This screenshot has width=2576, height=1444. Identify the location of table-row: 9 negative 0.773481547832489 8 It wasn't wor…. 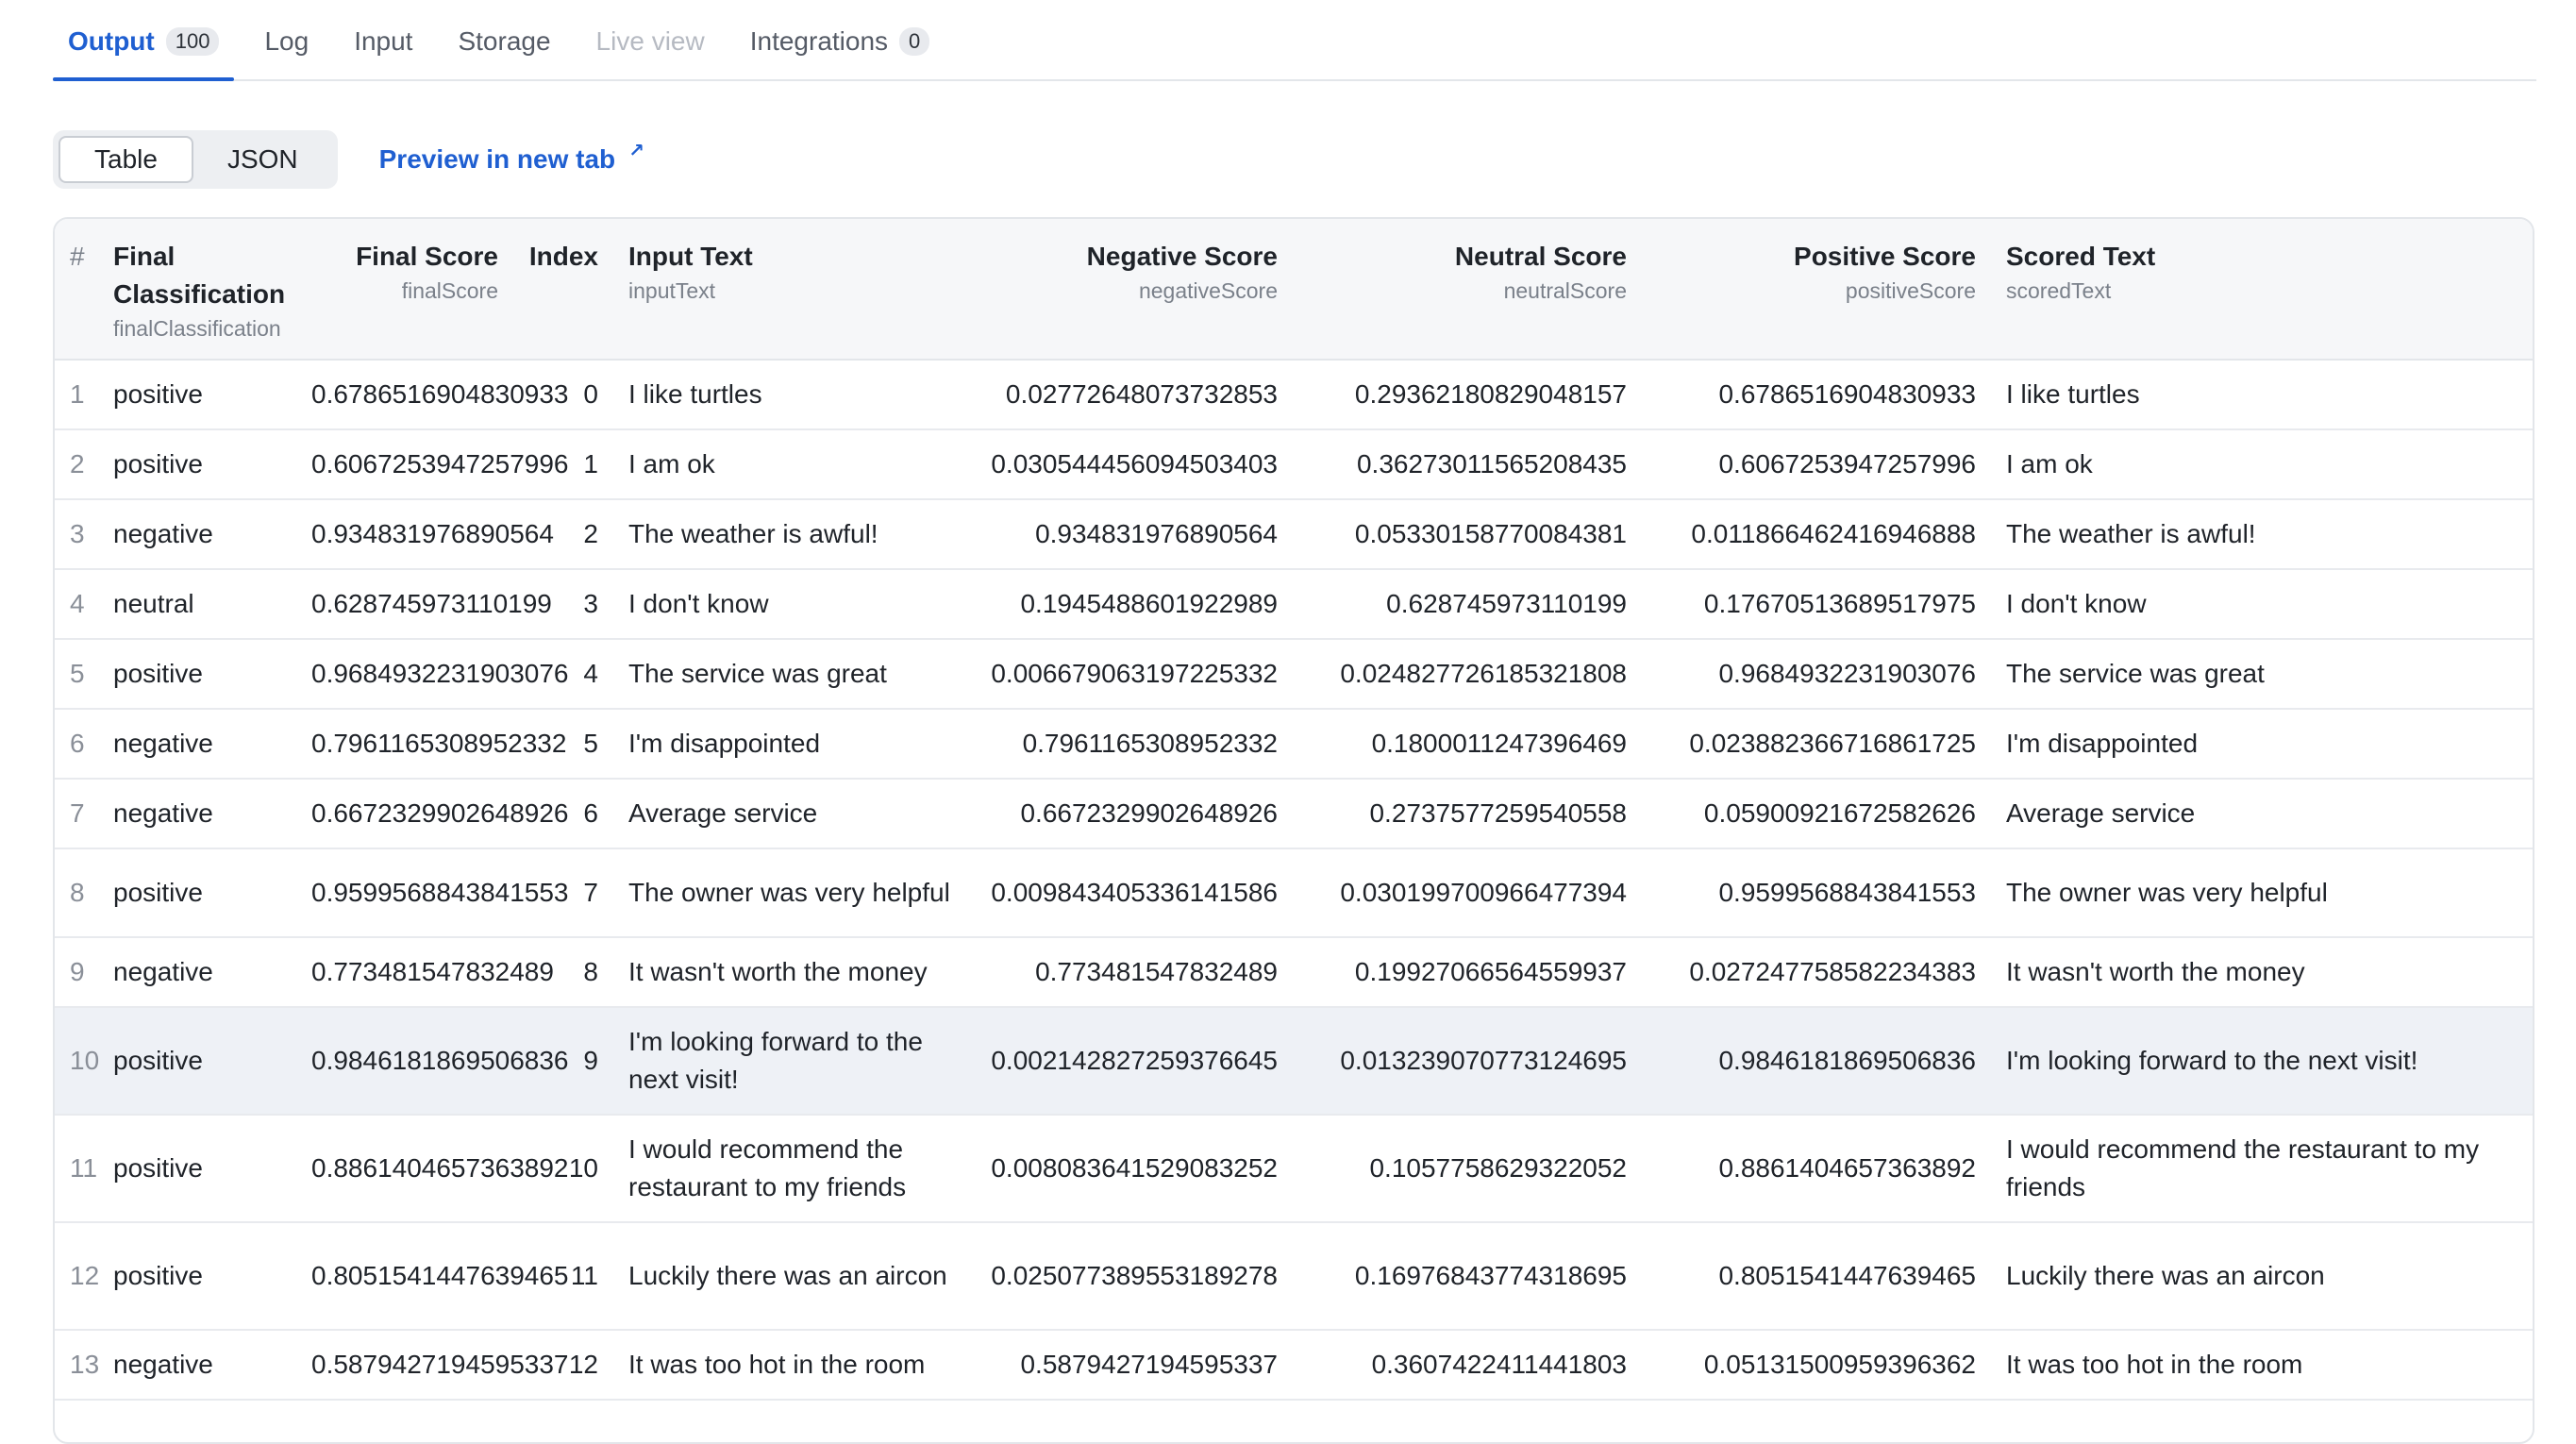
(1294, 972).